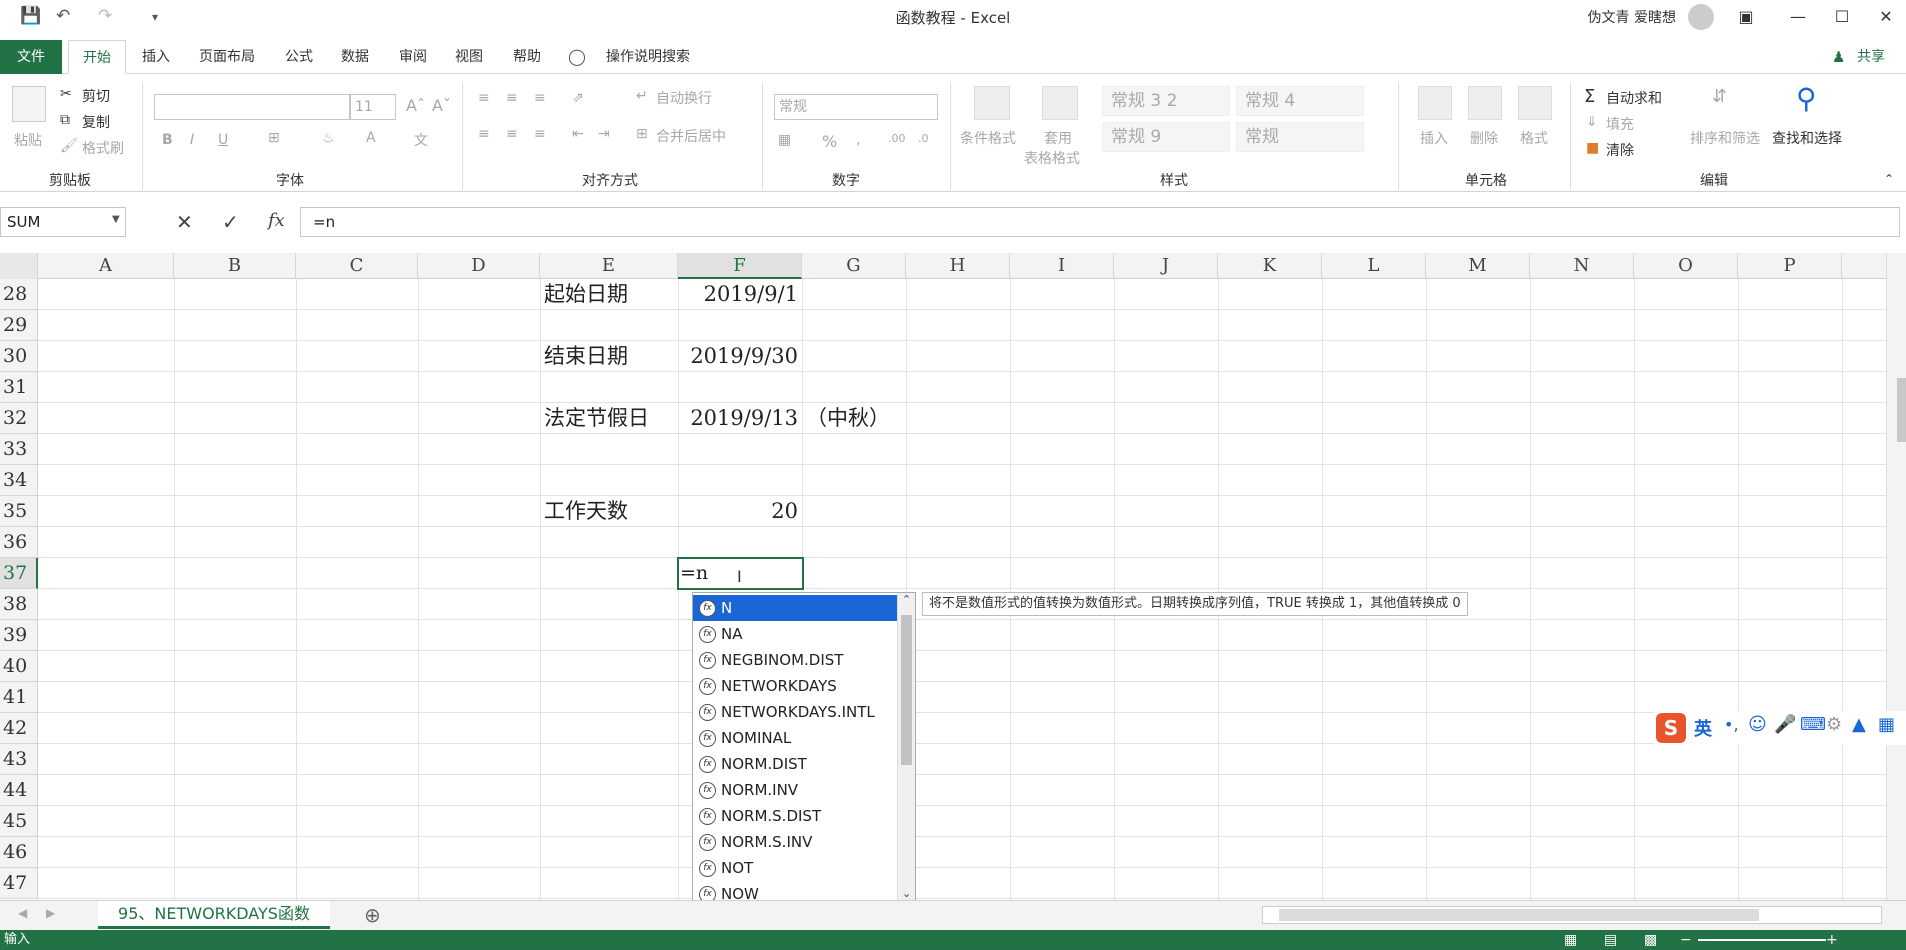 Image resolution: width=1906 pixels, height=950 pixels. I want to click on active-cell-f37: =n I, so click(740, 573).